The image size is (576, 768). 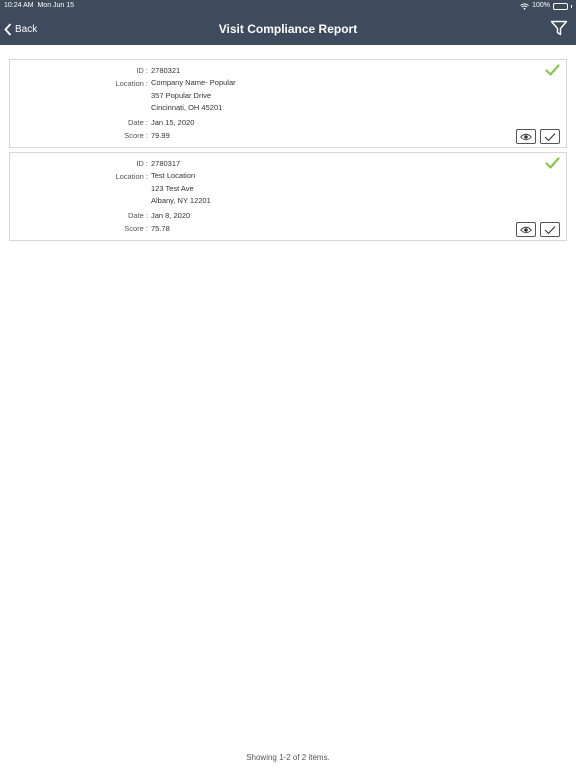 What do you see at coordinates (173, 175) in the screenshot?
I see `location-line: Test Location` at bounding box center [173, 175].